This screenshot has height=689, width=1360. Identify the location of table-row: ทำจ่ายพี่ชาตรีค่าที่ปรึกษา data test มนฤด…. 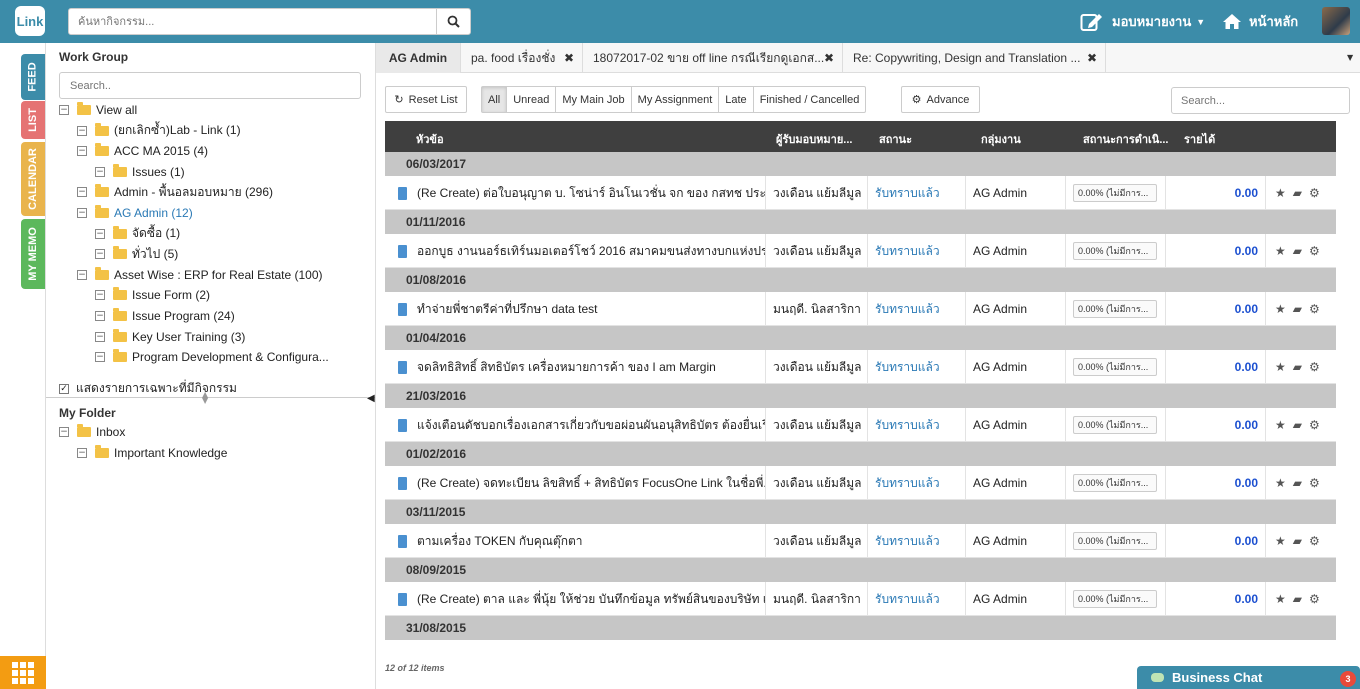
(860, 309).